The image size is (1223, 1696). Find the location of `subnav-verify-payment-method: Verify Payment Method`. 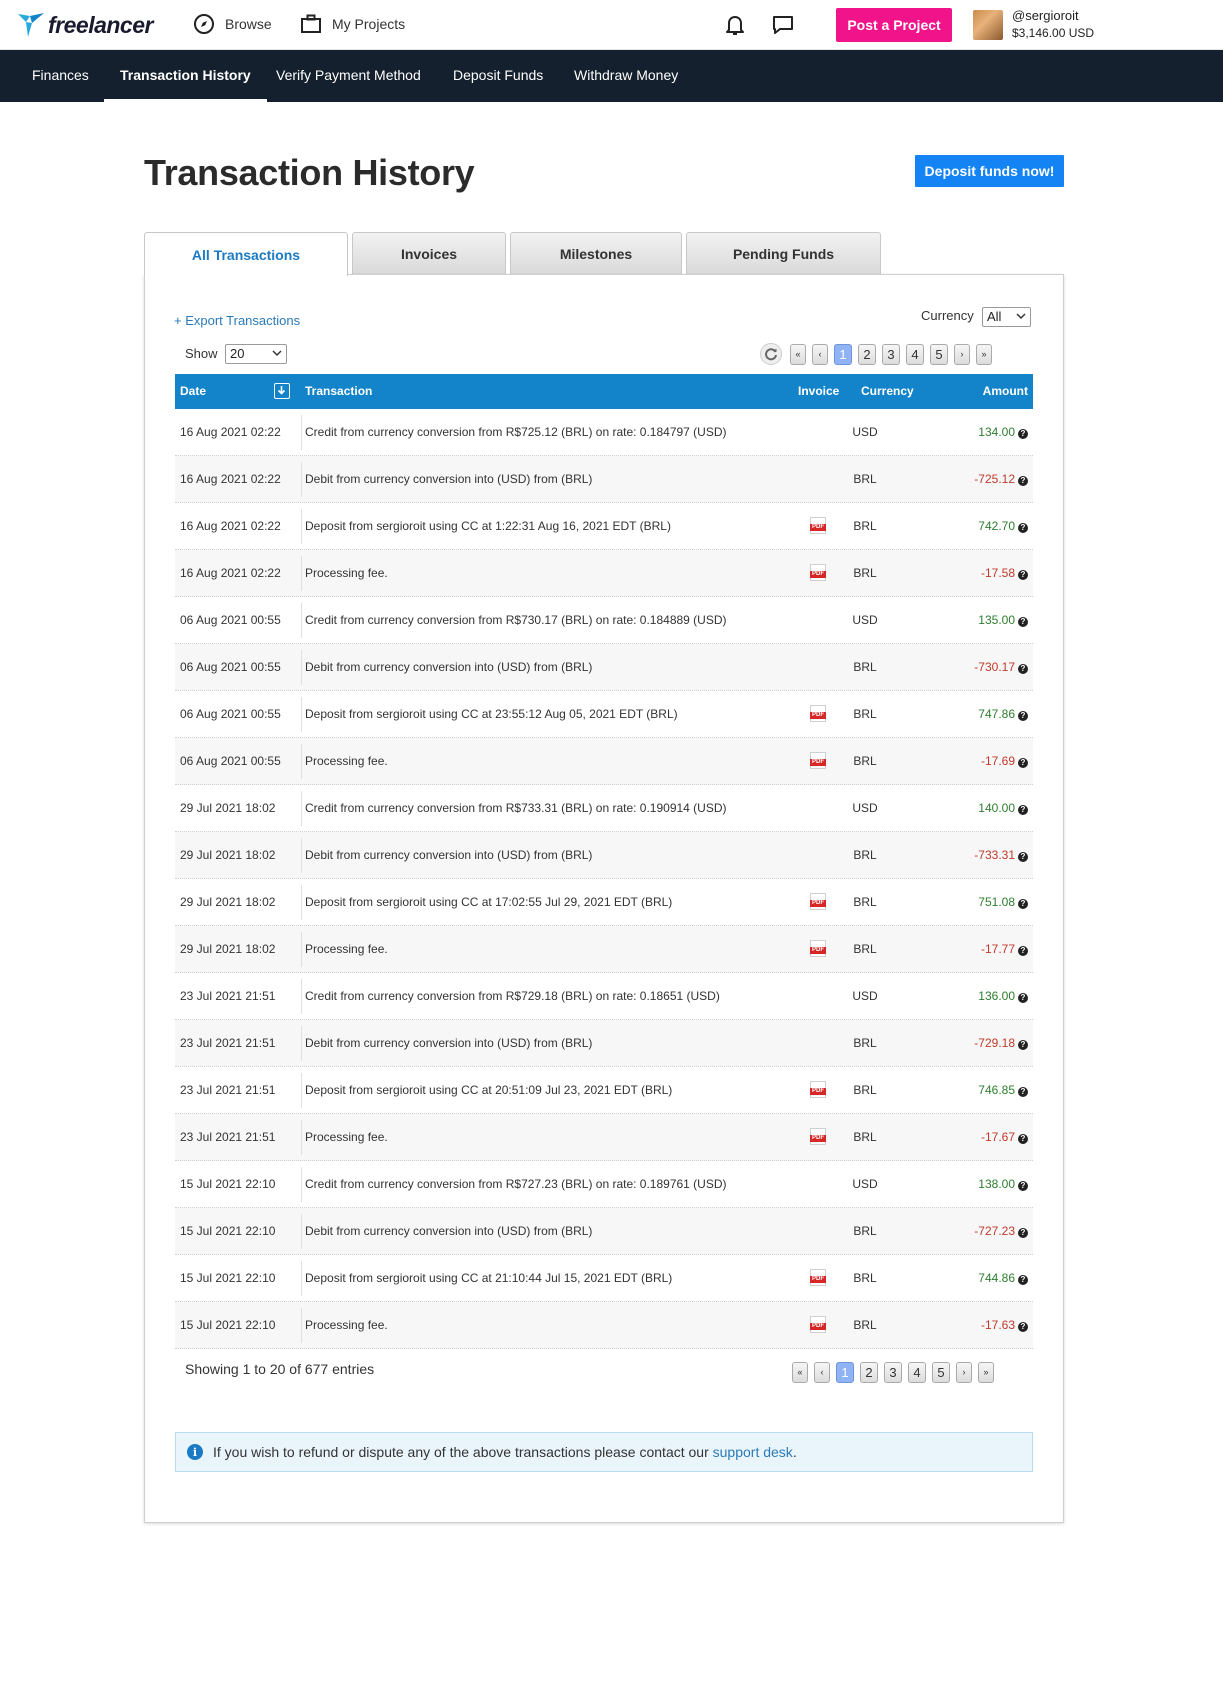

subnav-verify-payment-method: Verify Payment Method is located at coordinates (348, 76).